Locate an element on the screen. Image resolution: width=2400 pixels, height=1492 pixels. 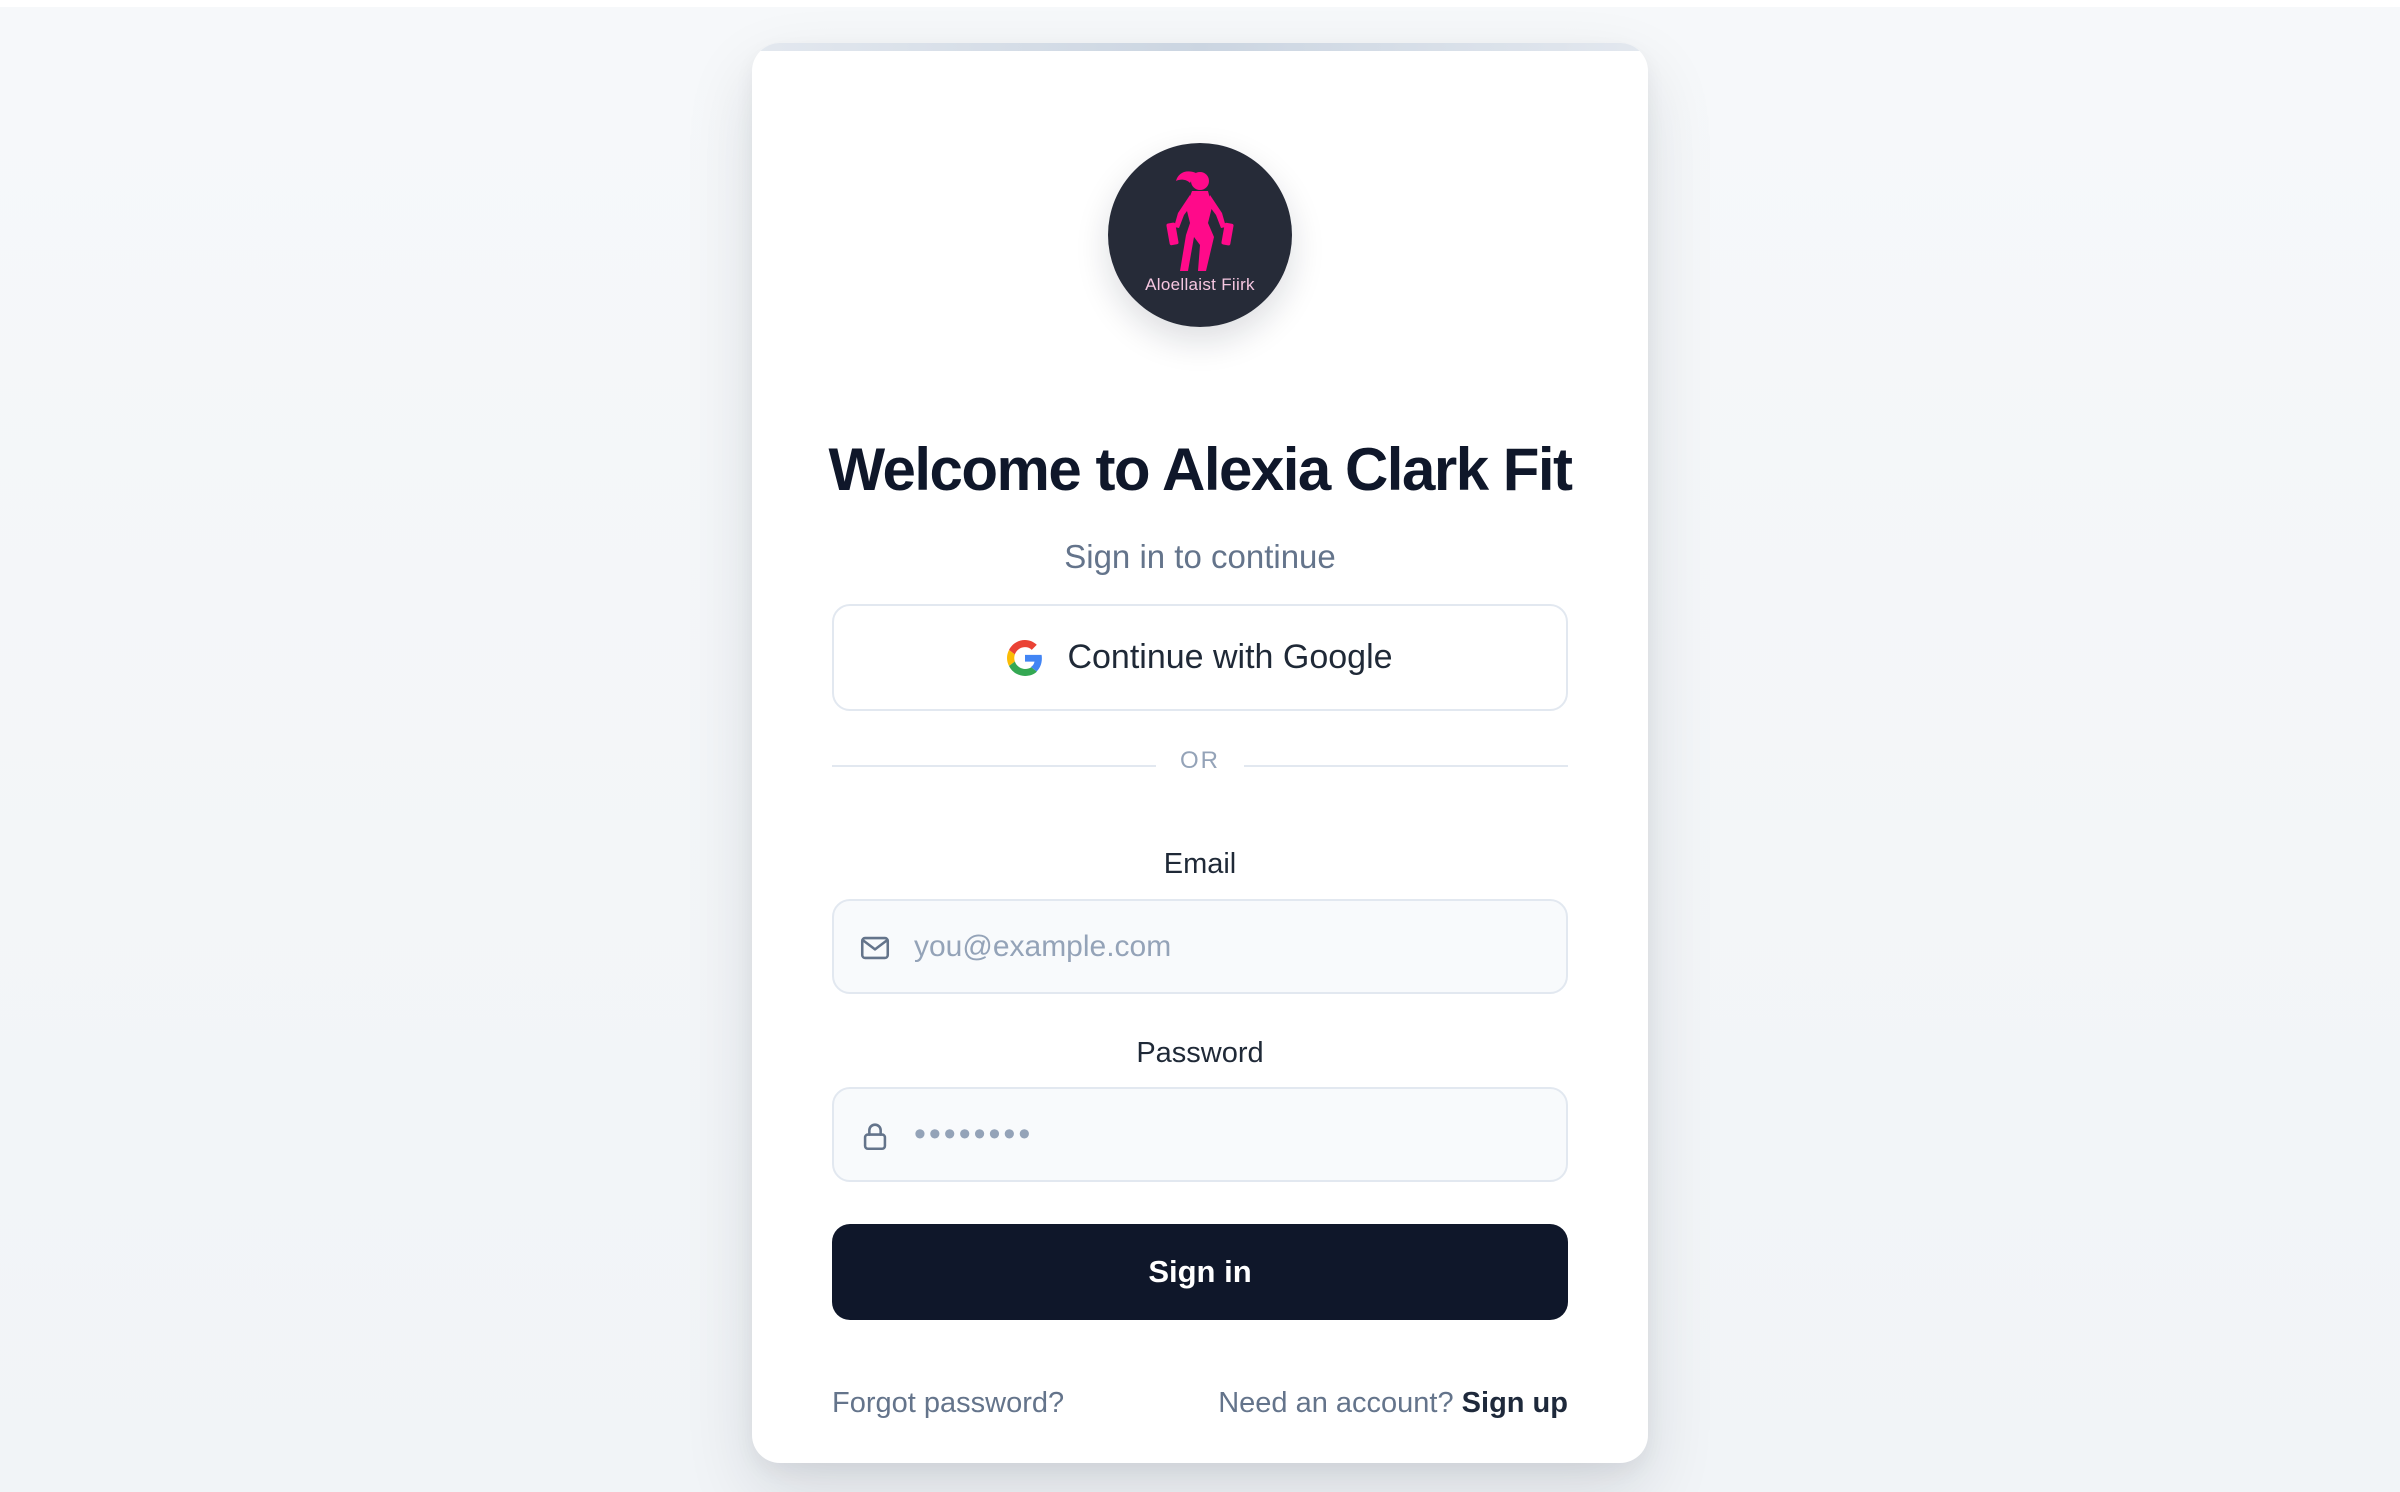
email-input is located at coordinates (1229, 946).